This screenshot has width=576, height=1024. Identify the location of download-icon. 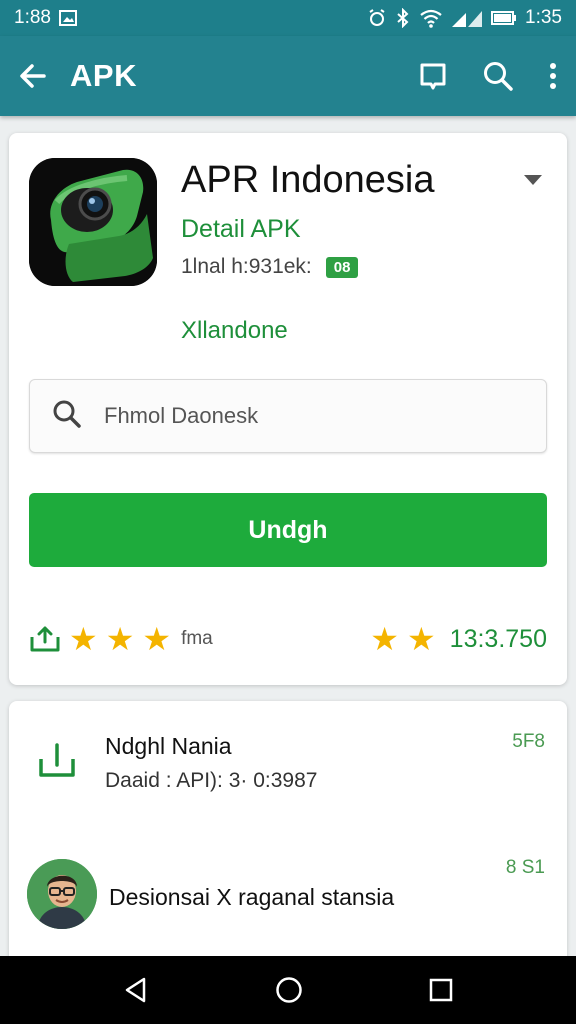
(57, 763).